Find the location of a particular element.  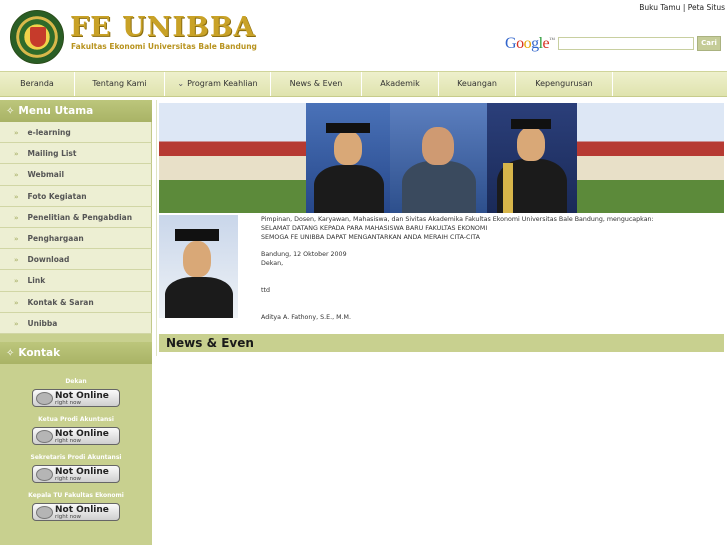

menu-item-link: » Link is located at coordinates (76, 281).